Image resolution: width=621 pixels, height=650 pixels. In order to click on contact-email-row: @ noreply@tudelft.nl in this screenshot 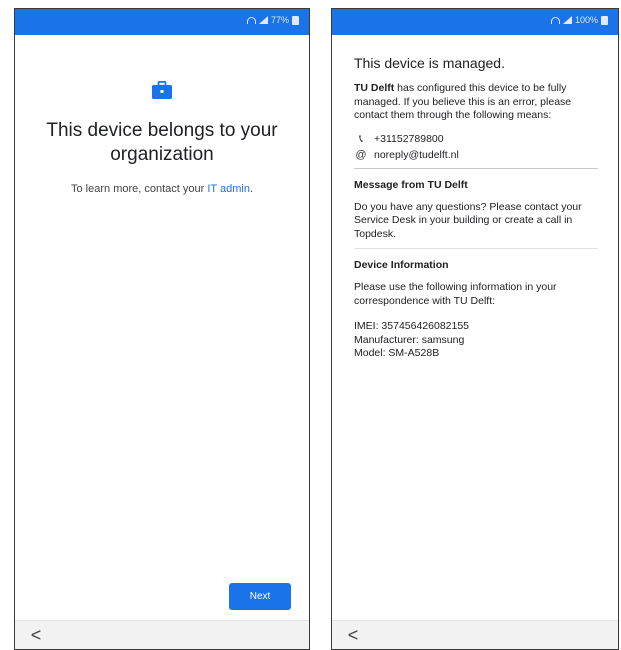, I will do `click(476, 155)`.